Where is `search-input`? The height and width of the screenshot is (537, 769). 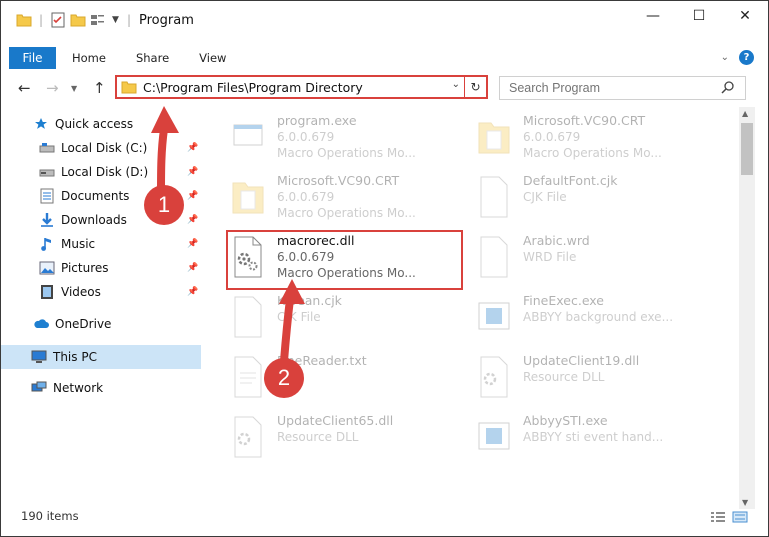 search-input is located at coordinates (609, 88).